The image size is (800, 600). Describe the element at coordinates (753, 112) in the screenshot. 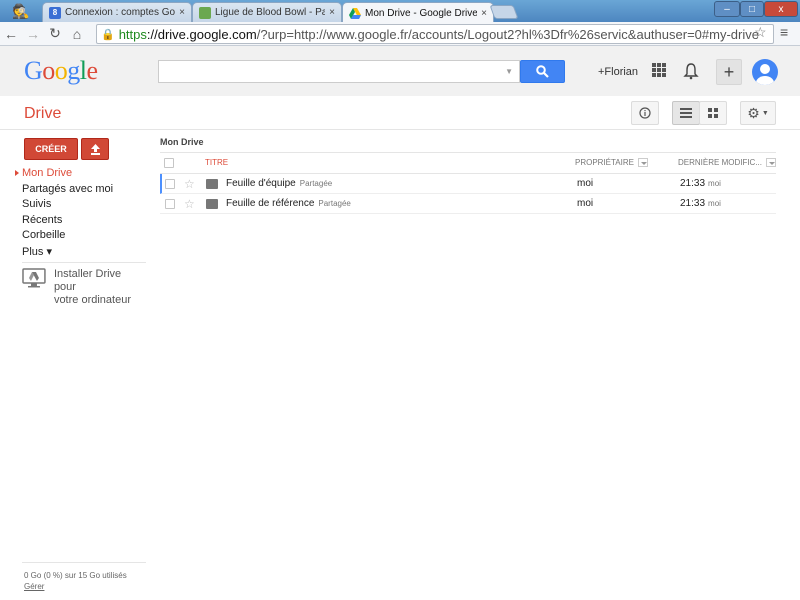

I see `gear-icon: ⚙` at that location.